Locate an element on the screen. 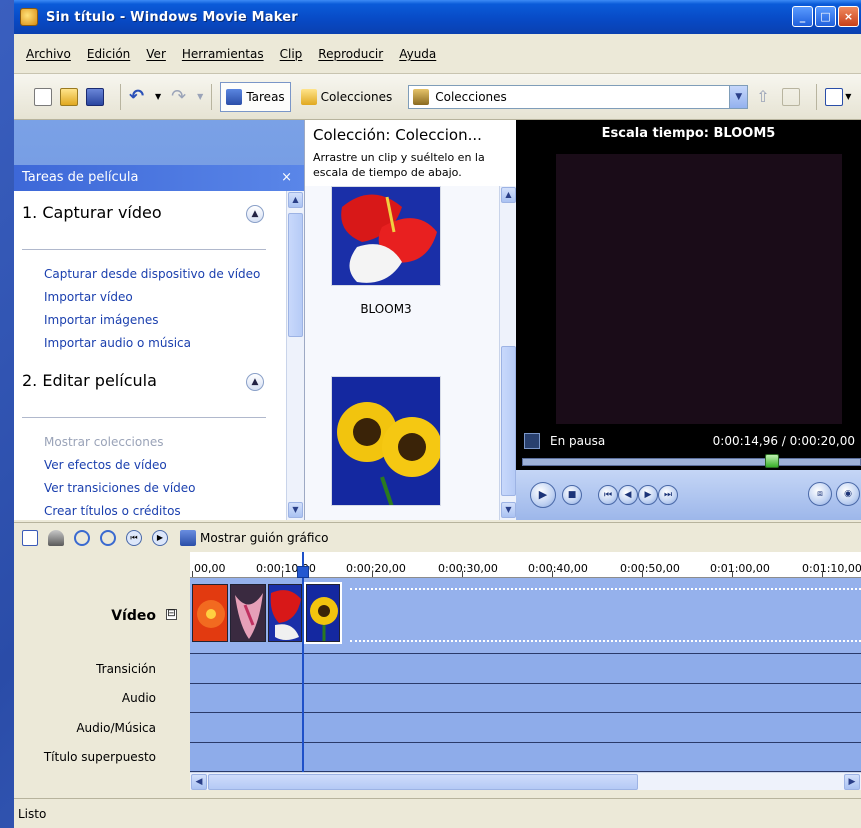 Image resolution: width=861 pixels, height=828 pixels. tasks-scrollbar: ▲ ▼ is located at coordinates (295, 355).